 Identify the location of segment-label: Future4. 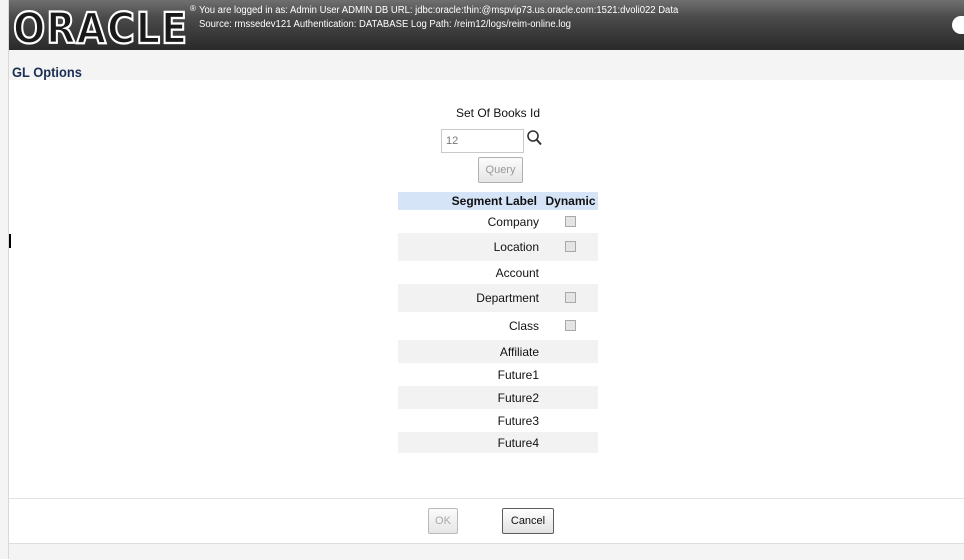
(470, 442).